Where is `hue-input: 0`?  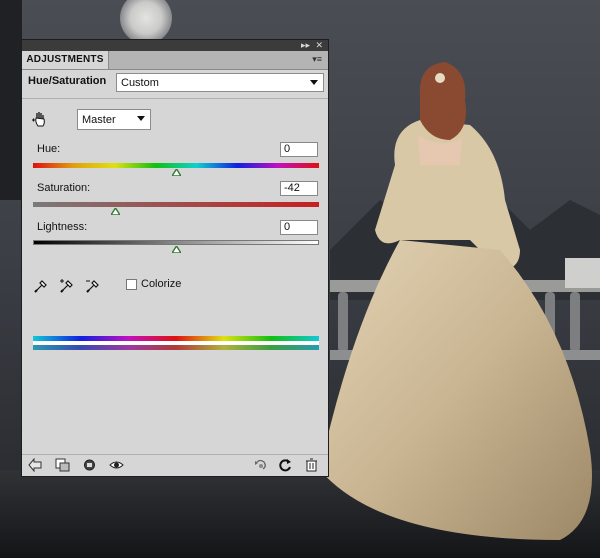
hue-input: 0 is located at coordinates (299, 149).